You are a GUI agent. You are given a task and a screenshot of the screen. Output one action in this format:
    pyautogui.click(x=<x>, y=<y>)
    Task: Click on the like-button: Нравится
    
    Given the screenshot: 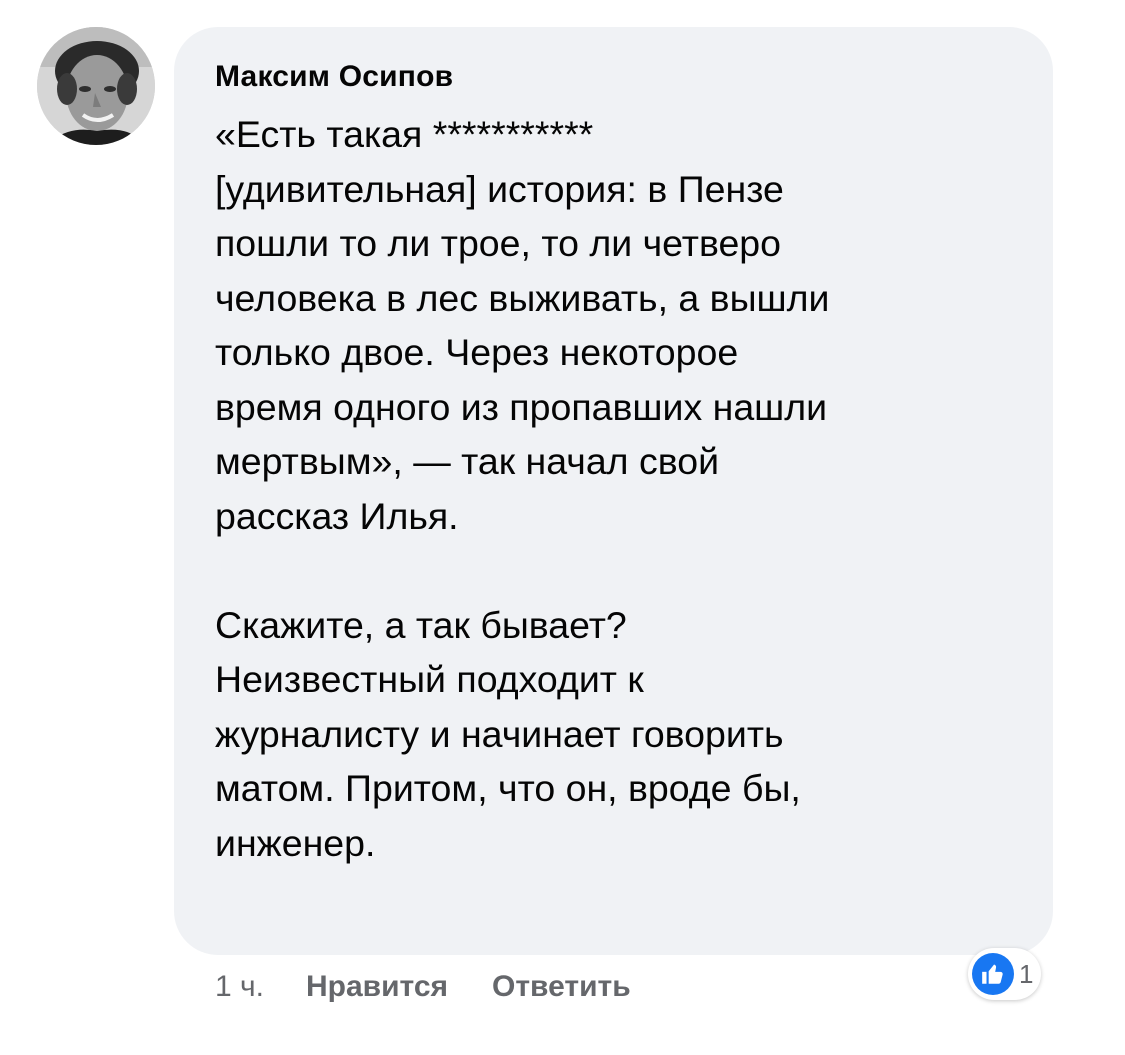 What is the action you would take?
    pyautogui.click(x=377, y=987)
    